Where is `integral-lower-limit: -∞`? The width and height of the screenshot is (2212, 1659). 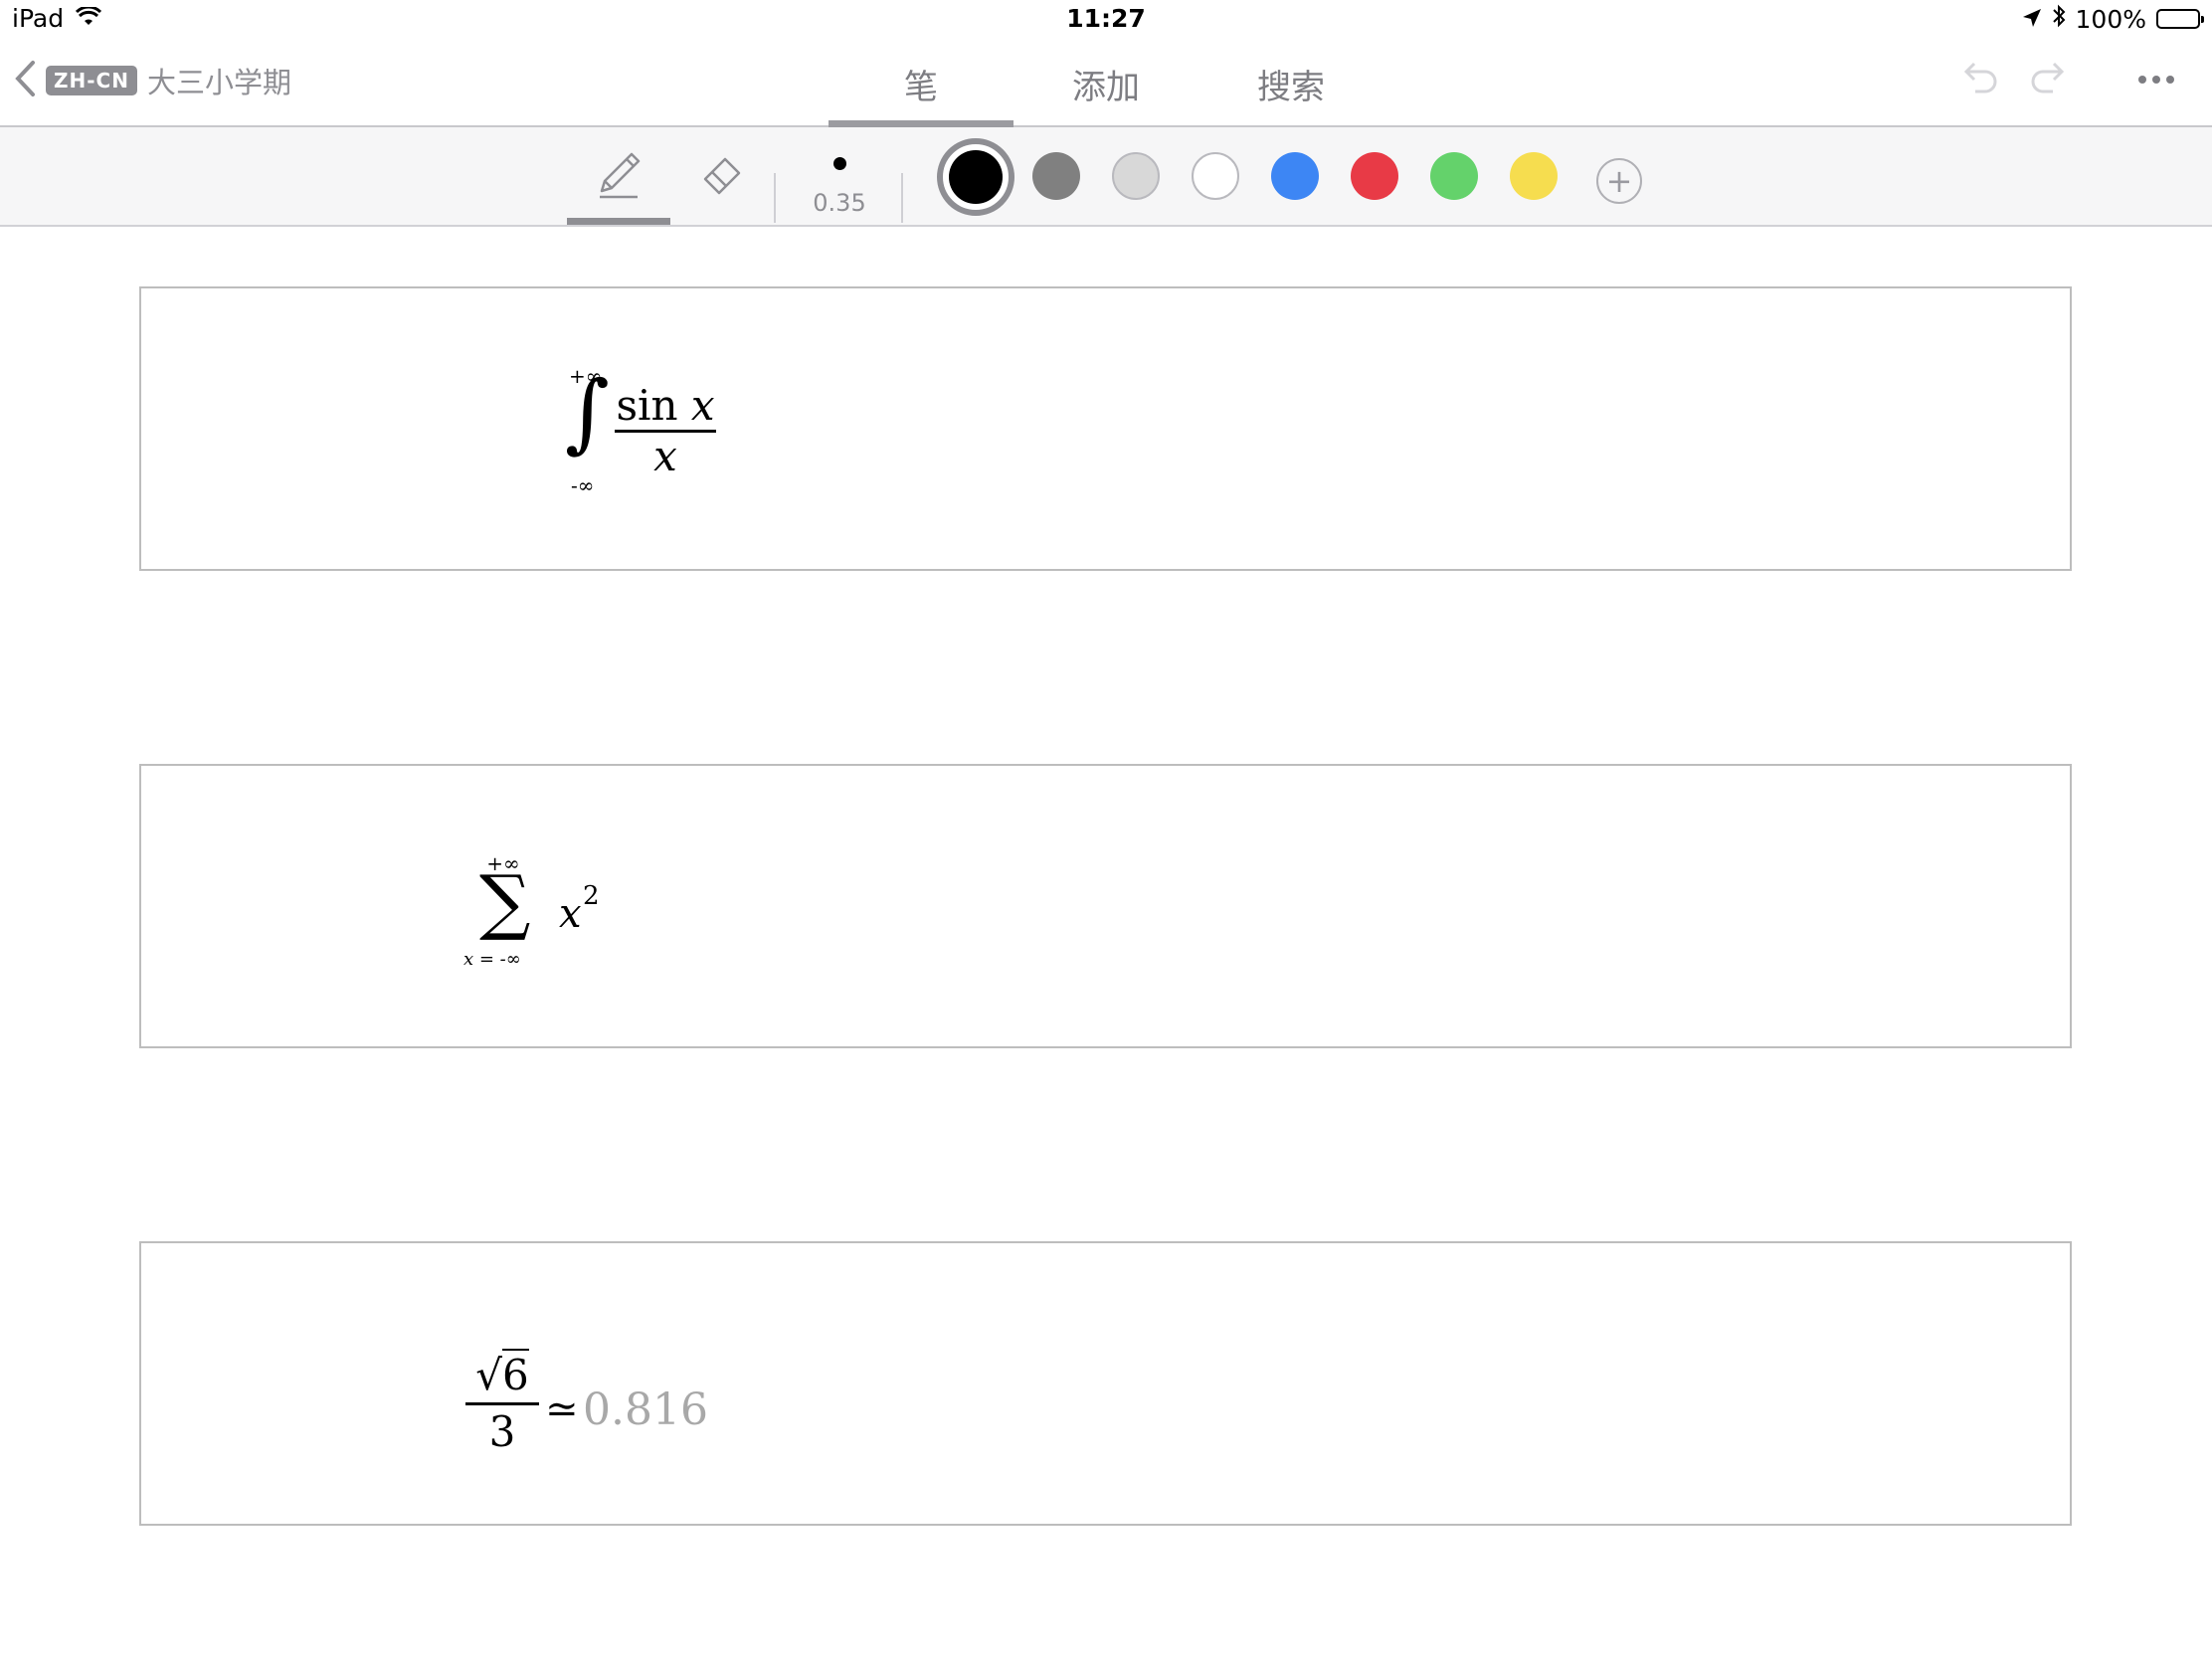 integral-lower-limit: -∞ is located at coordinates (583, 485).